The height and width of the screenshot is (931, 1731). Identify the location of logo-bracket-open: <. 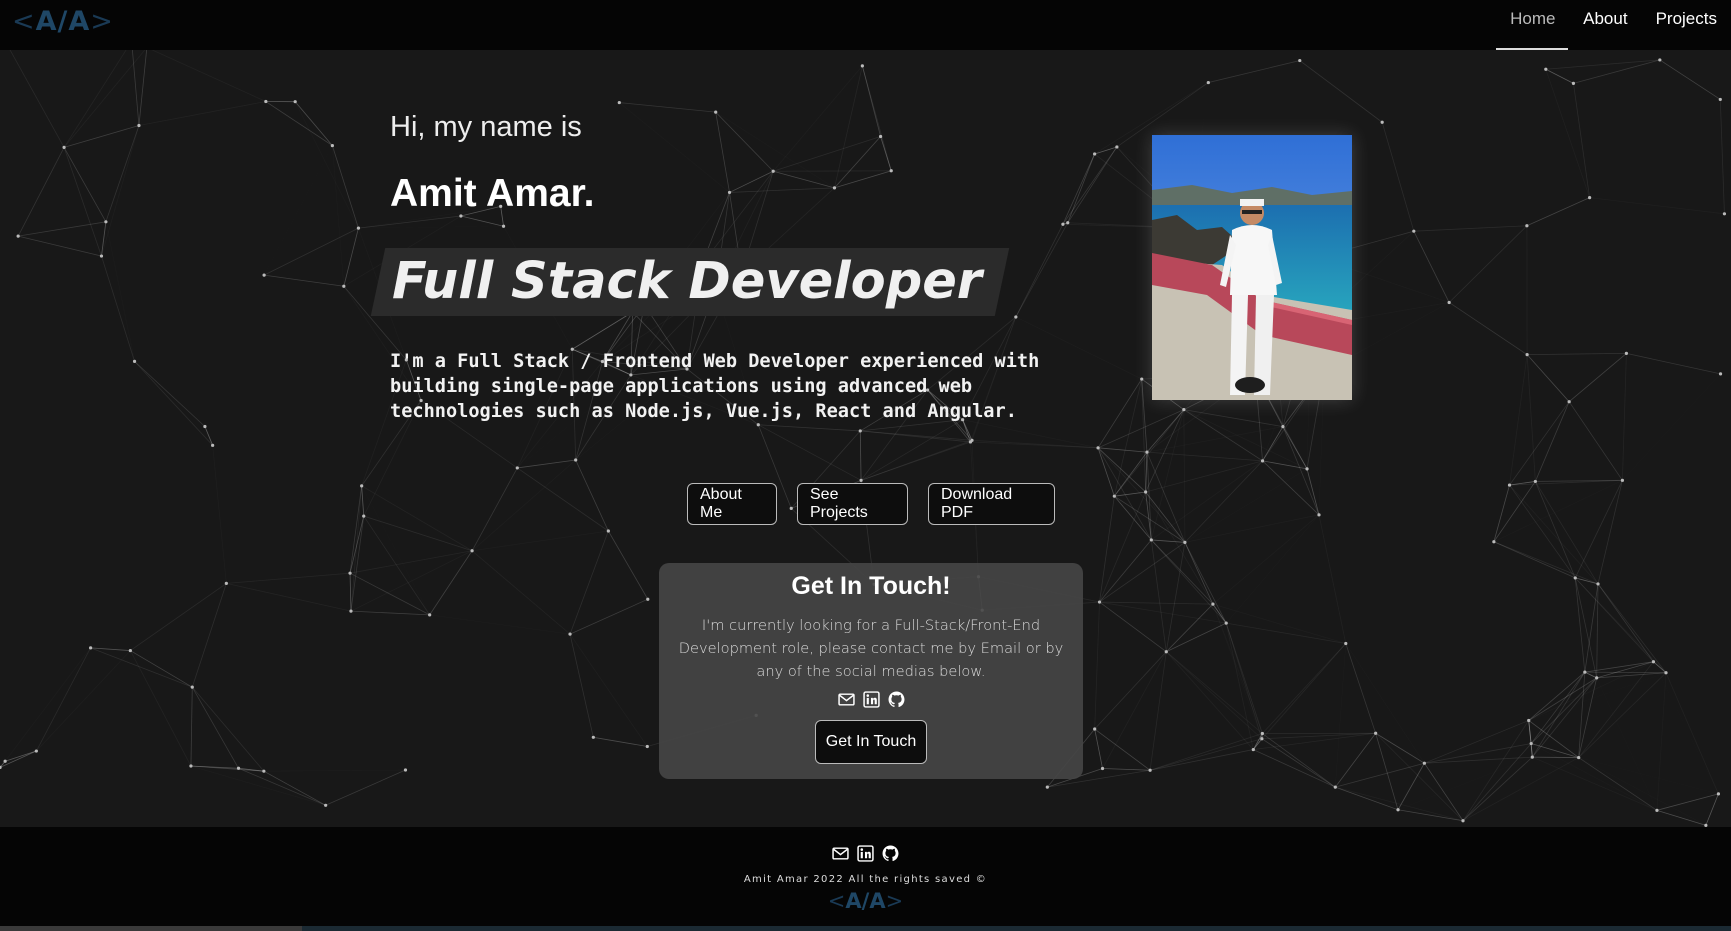
(24, 21).